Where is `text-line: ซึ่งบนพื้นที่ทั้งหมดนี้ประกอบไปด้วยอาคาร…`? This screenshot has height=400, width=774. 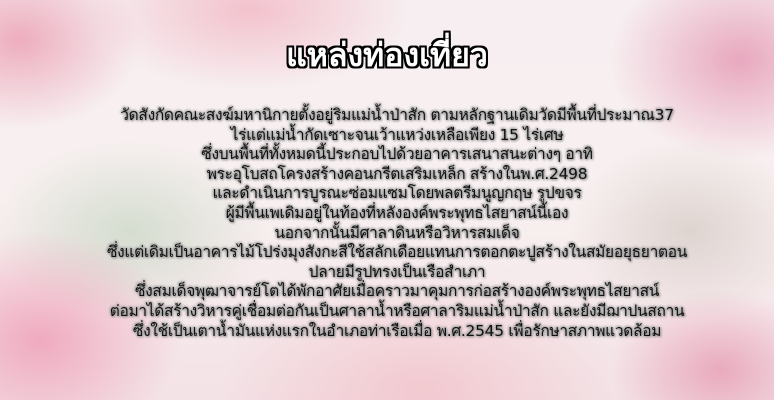 text-line: ซึ่งบนพื้นที่ทั้งหมดนี้ประกอบไปด้วยอาคาร… is located at coordinates (397, 154).